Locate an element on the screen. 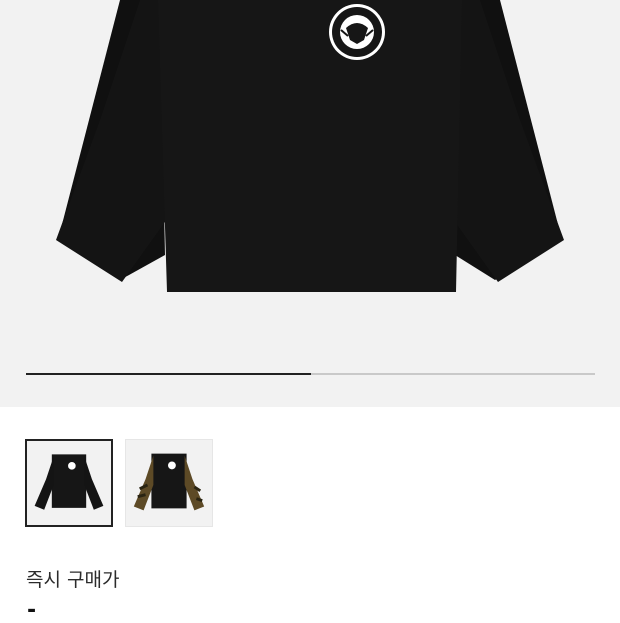  instant-price-label: 즉시 구매가 is located at coordinates (73, 580).